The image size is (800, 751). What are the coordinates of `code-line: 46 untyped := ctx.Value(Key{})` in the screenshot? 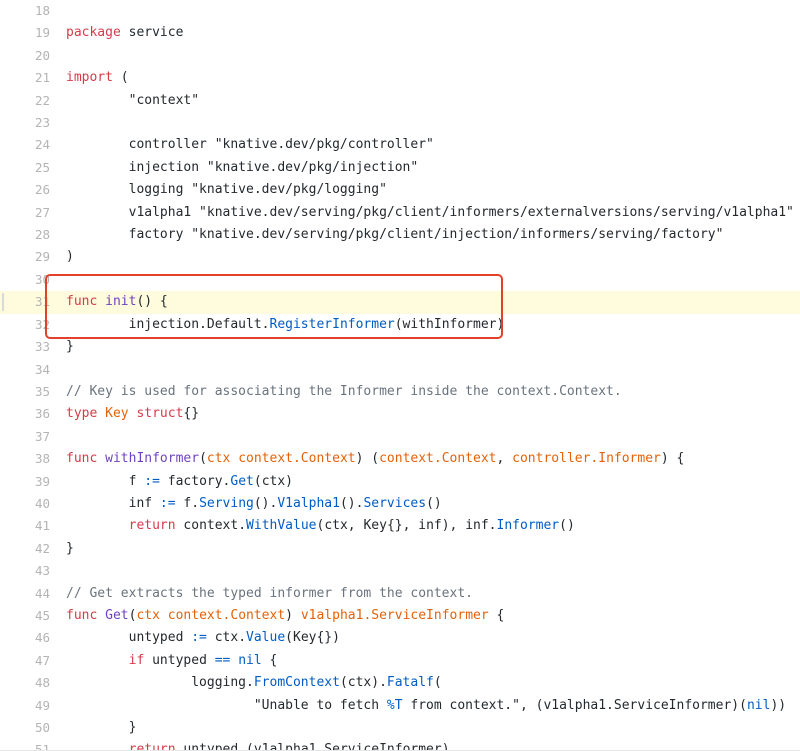 It's located at (400, 638).